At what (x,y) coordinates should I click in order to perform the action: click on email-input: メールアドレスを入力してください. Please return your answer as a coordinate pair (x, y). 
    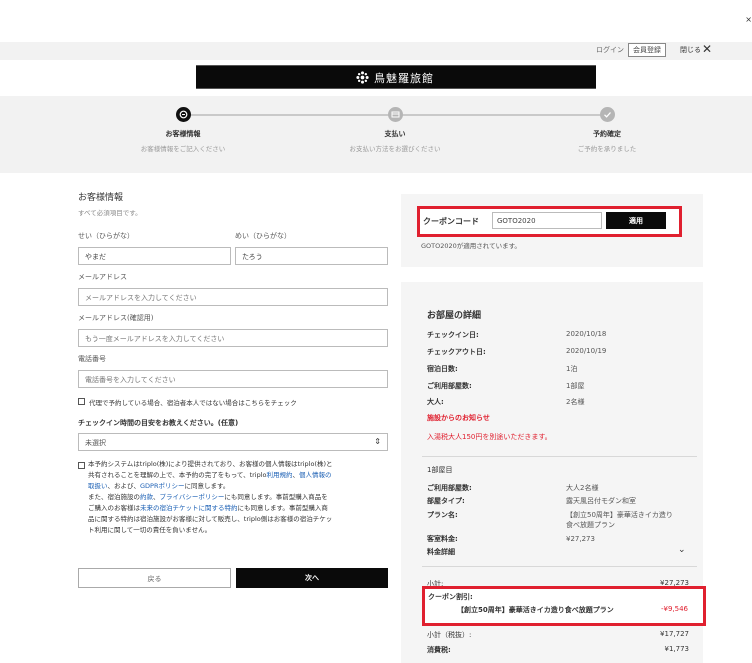
    Looking at the image, I should click on (233, 297).